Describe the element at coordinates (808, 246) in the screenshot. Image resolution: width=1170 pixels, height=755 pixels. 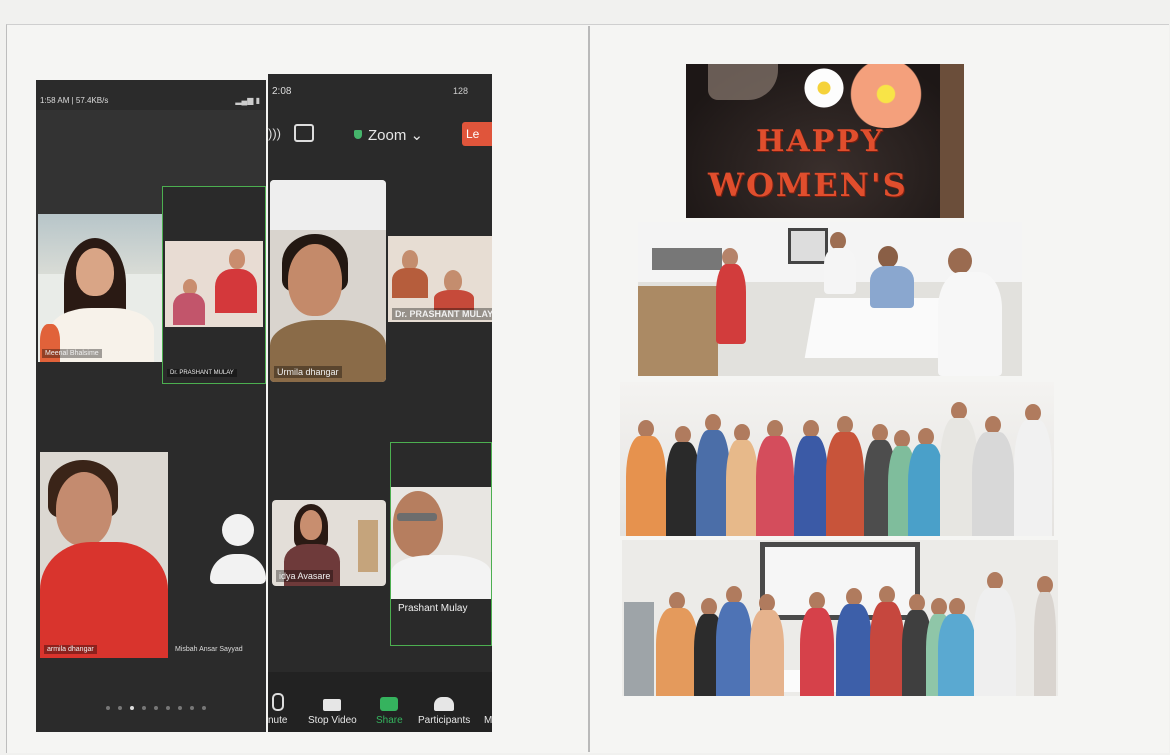
I see `wall-frame` at that location.